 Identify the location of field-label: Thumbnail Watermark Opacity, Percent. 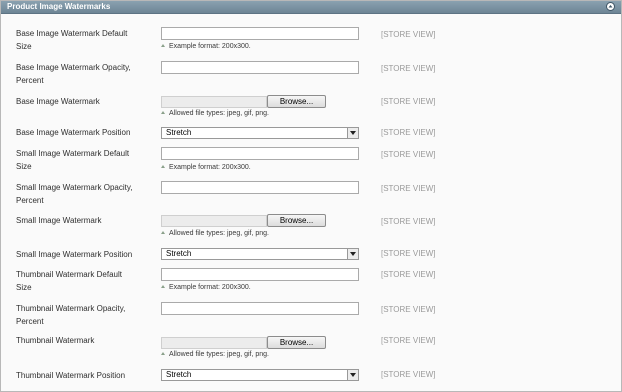
(83, 315).